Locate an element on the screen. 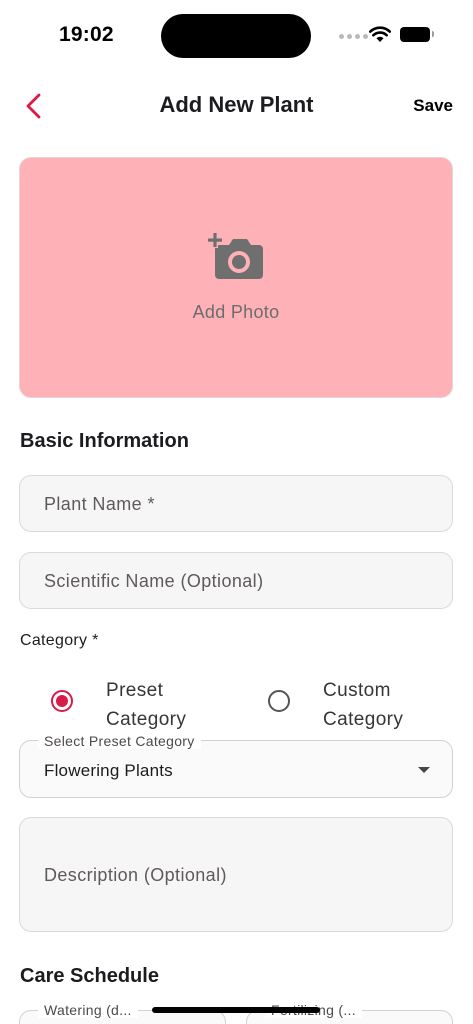 This screenshot has height=1024, width=473. scientific-name-field: Scientific Name (Optional) is located at coordinates (236, 580).